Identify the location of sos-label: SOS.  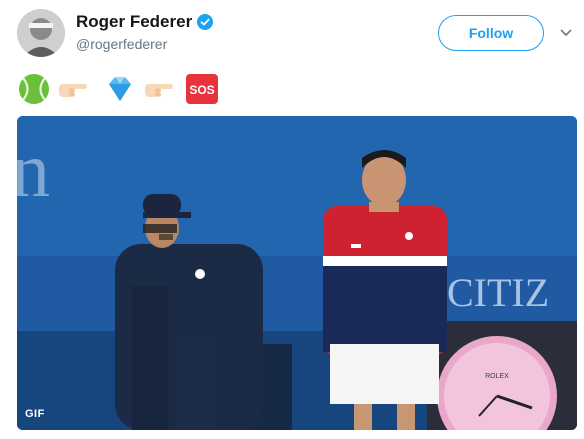
(201, 90).